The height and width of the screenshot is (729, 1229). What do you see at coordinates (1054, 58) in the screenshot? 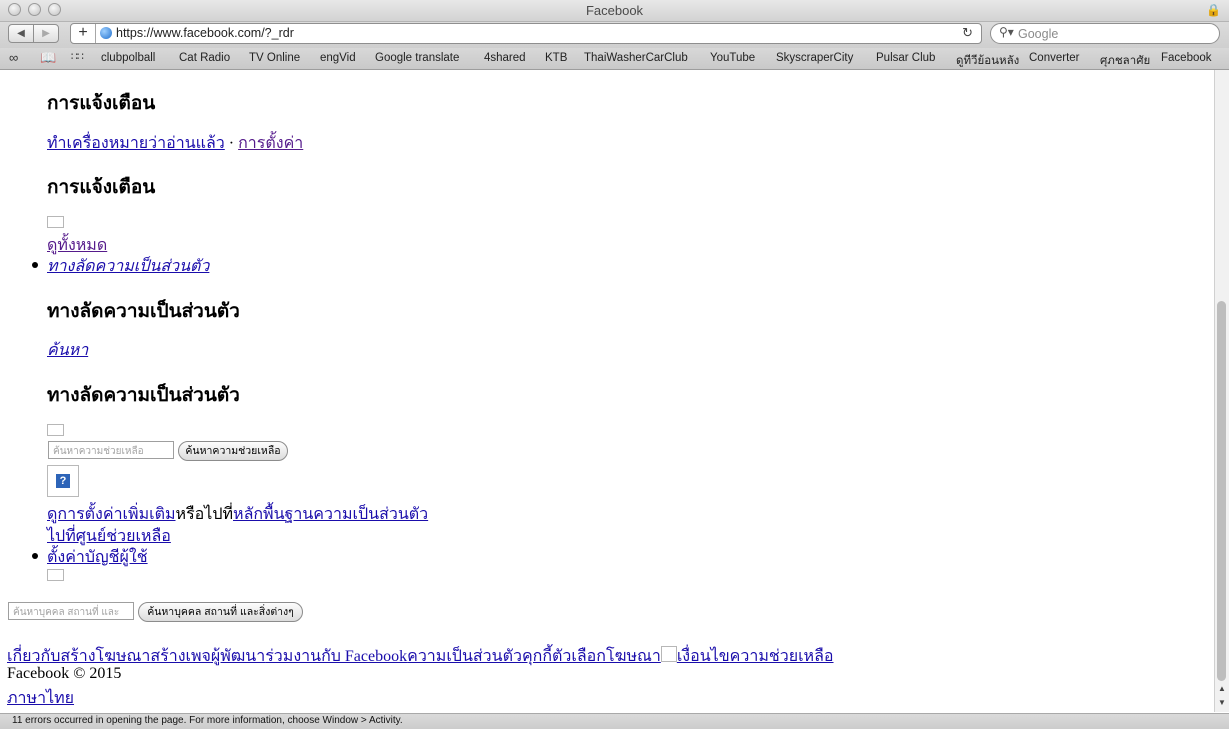
I see `bookmark-item: Converter` at bounding box center [1054, 58].